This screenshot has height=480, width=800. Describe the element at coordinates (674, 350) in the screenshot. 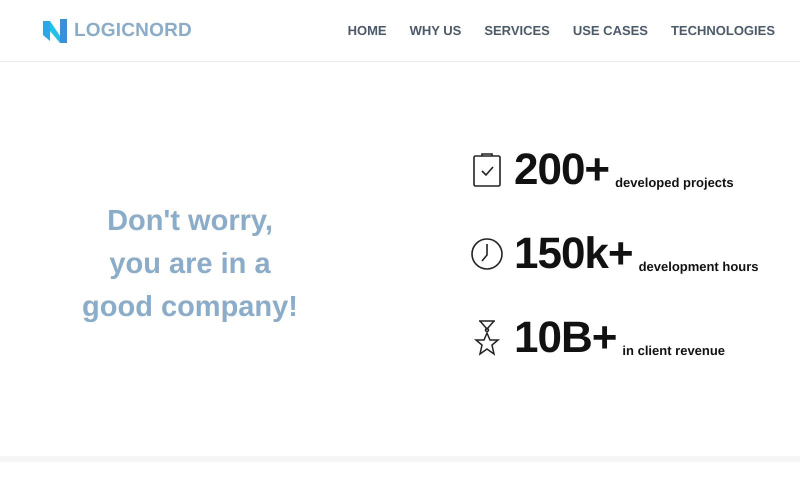

I see `stat-label: in client revenue` at that location.